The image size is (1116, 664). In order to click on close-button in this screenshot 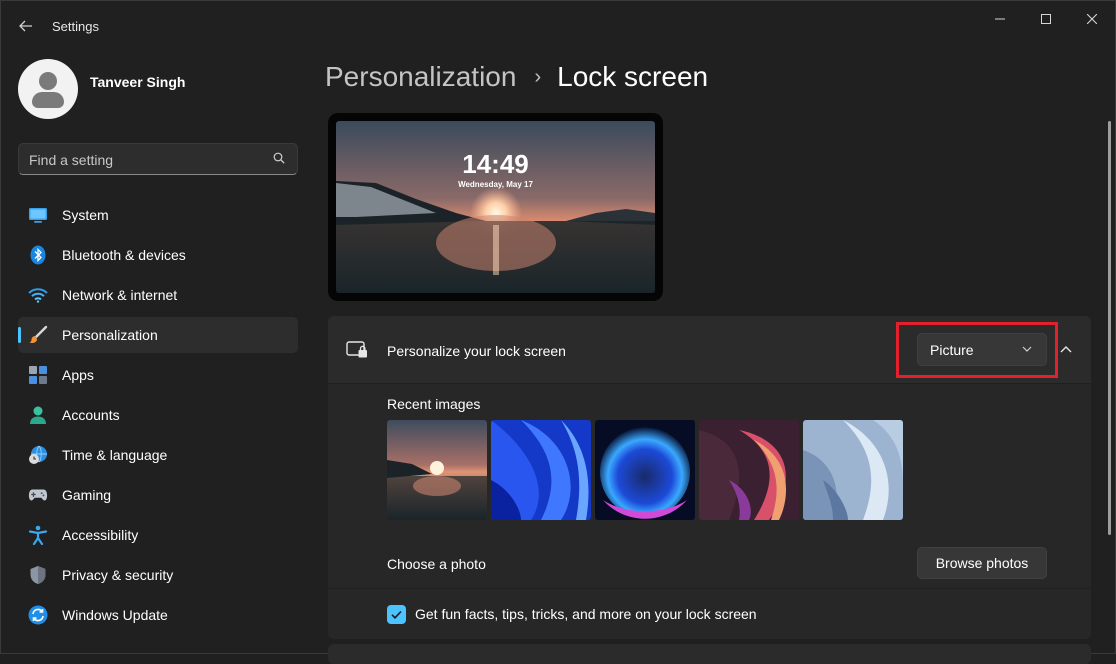, I will do `click(1092, 19)`.